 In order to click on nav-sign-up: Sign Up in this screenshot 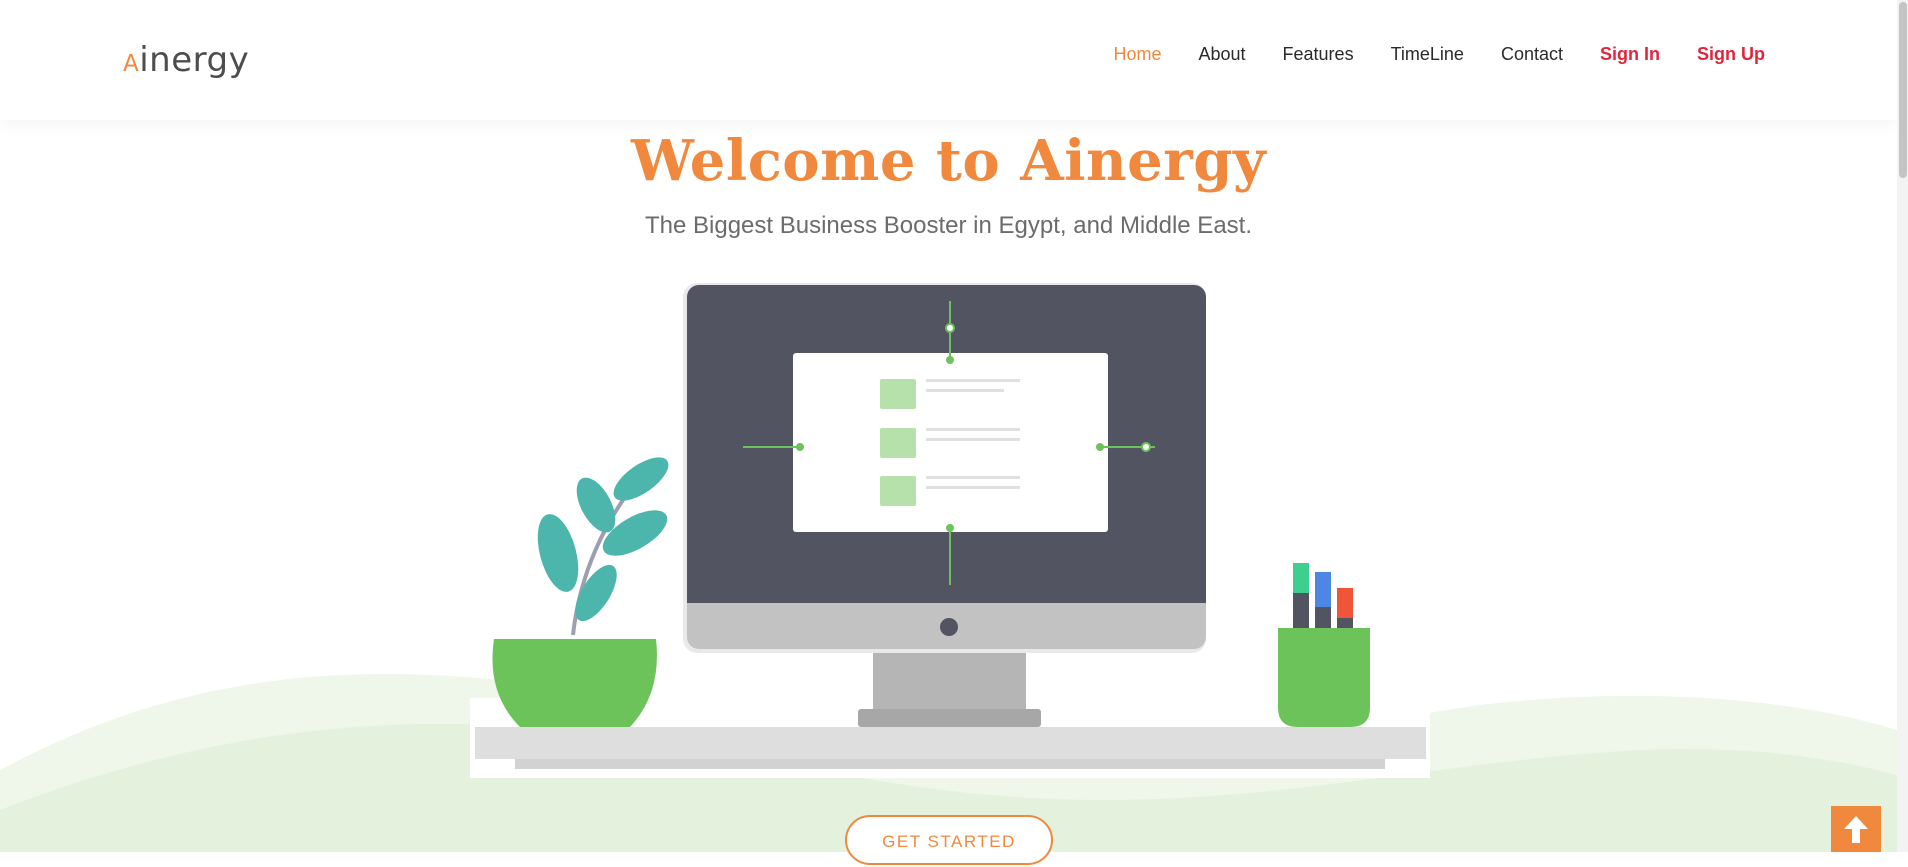, I will do `click(1731, 54)`.